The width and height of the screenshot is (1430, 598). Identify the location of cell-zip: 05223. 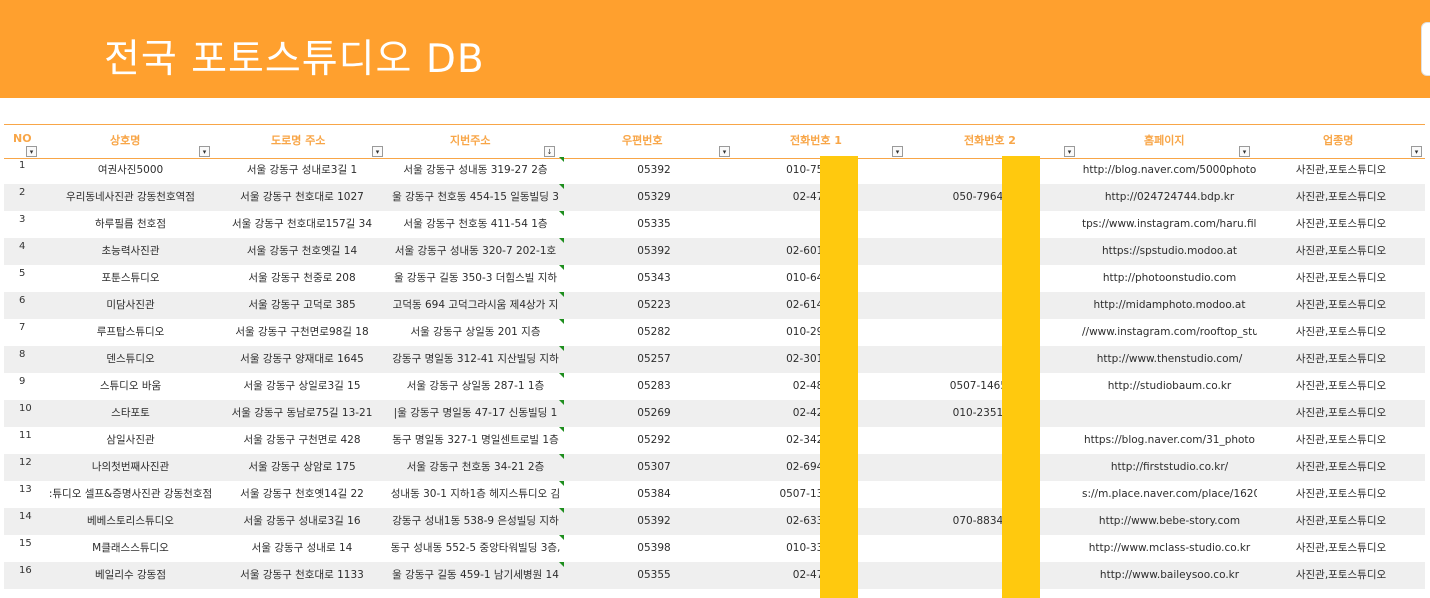
(654, 305).